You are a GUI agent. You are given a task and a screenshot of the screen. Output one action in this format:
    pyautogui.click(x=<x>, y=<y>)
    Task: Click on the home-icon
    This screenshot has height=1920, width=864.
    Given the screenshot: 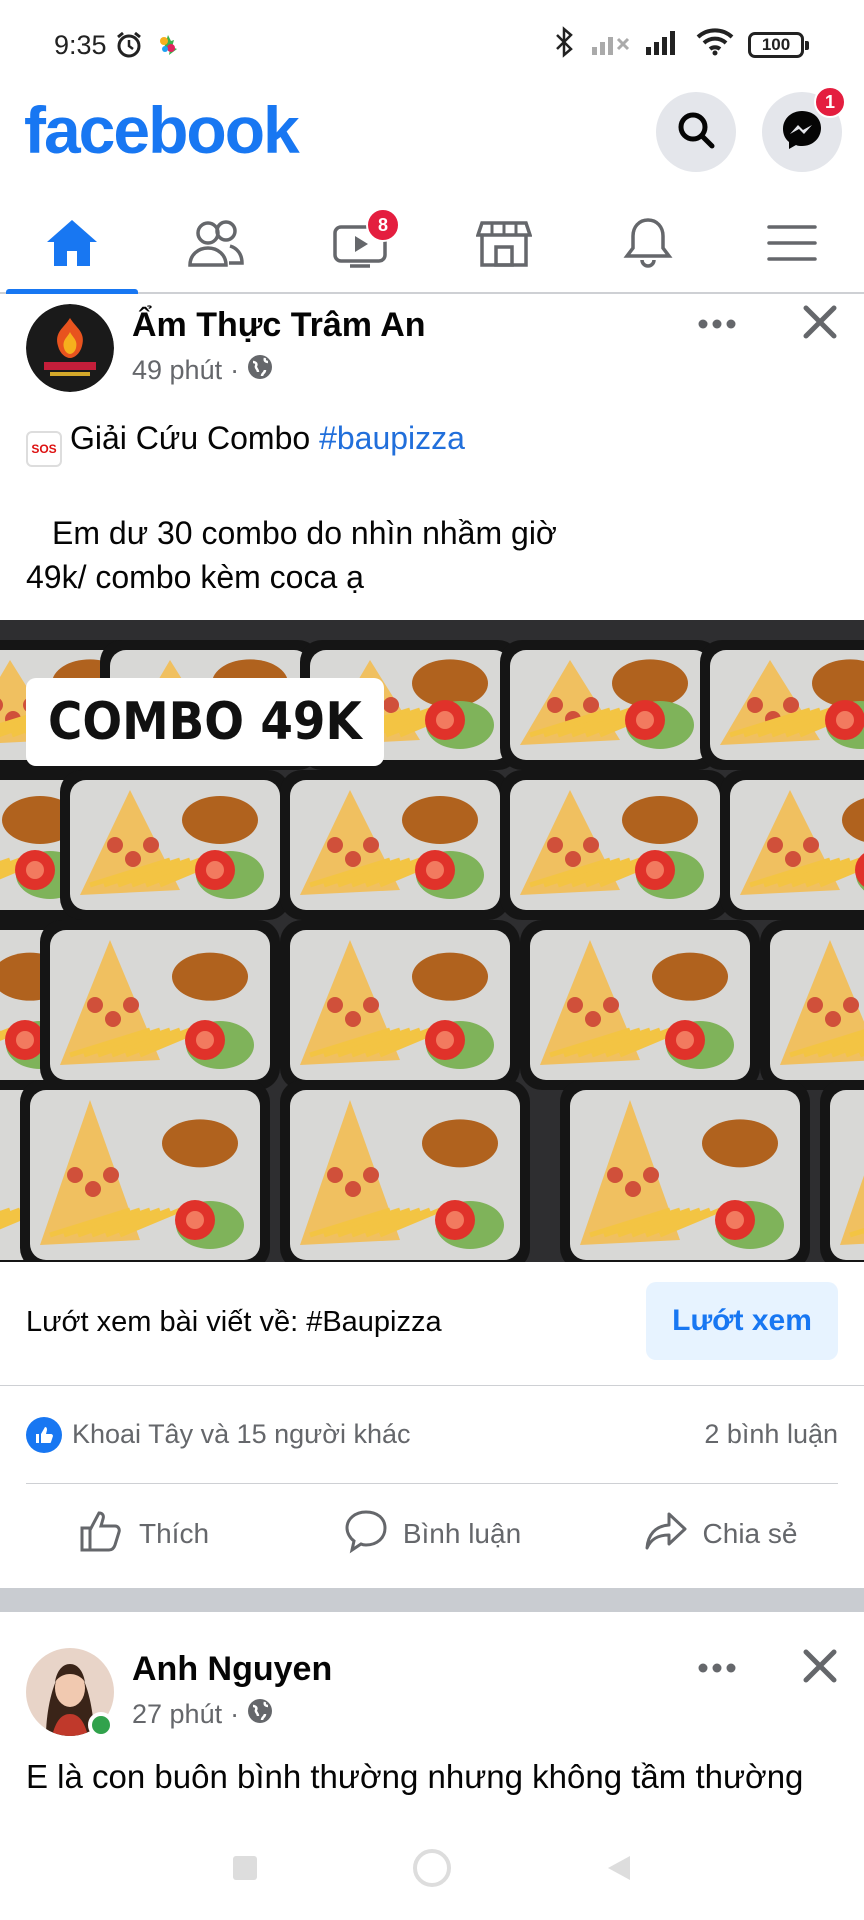 What is the action you would take?
    pyautogui.click(x=72, y=245)
    